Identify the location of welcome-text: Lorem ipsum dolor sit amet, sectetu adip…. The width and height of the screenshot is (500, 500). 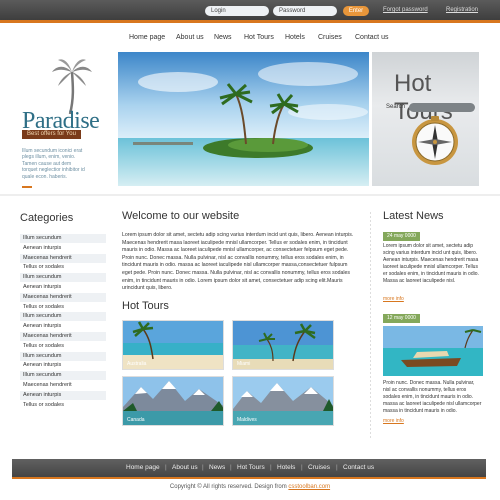
(238, 262).